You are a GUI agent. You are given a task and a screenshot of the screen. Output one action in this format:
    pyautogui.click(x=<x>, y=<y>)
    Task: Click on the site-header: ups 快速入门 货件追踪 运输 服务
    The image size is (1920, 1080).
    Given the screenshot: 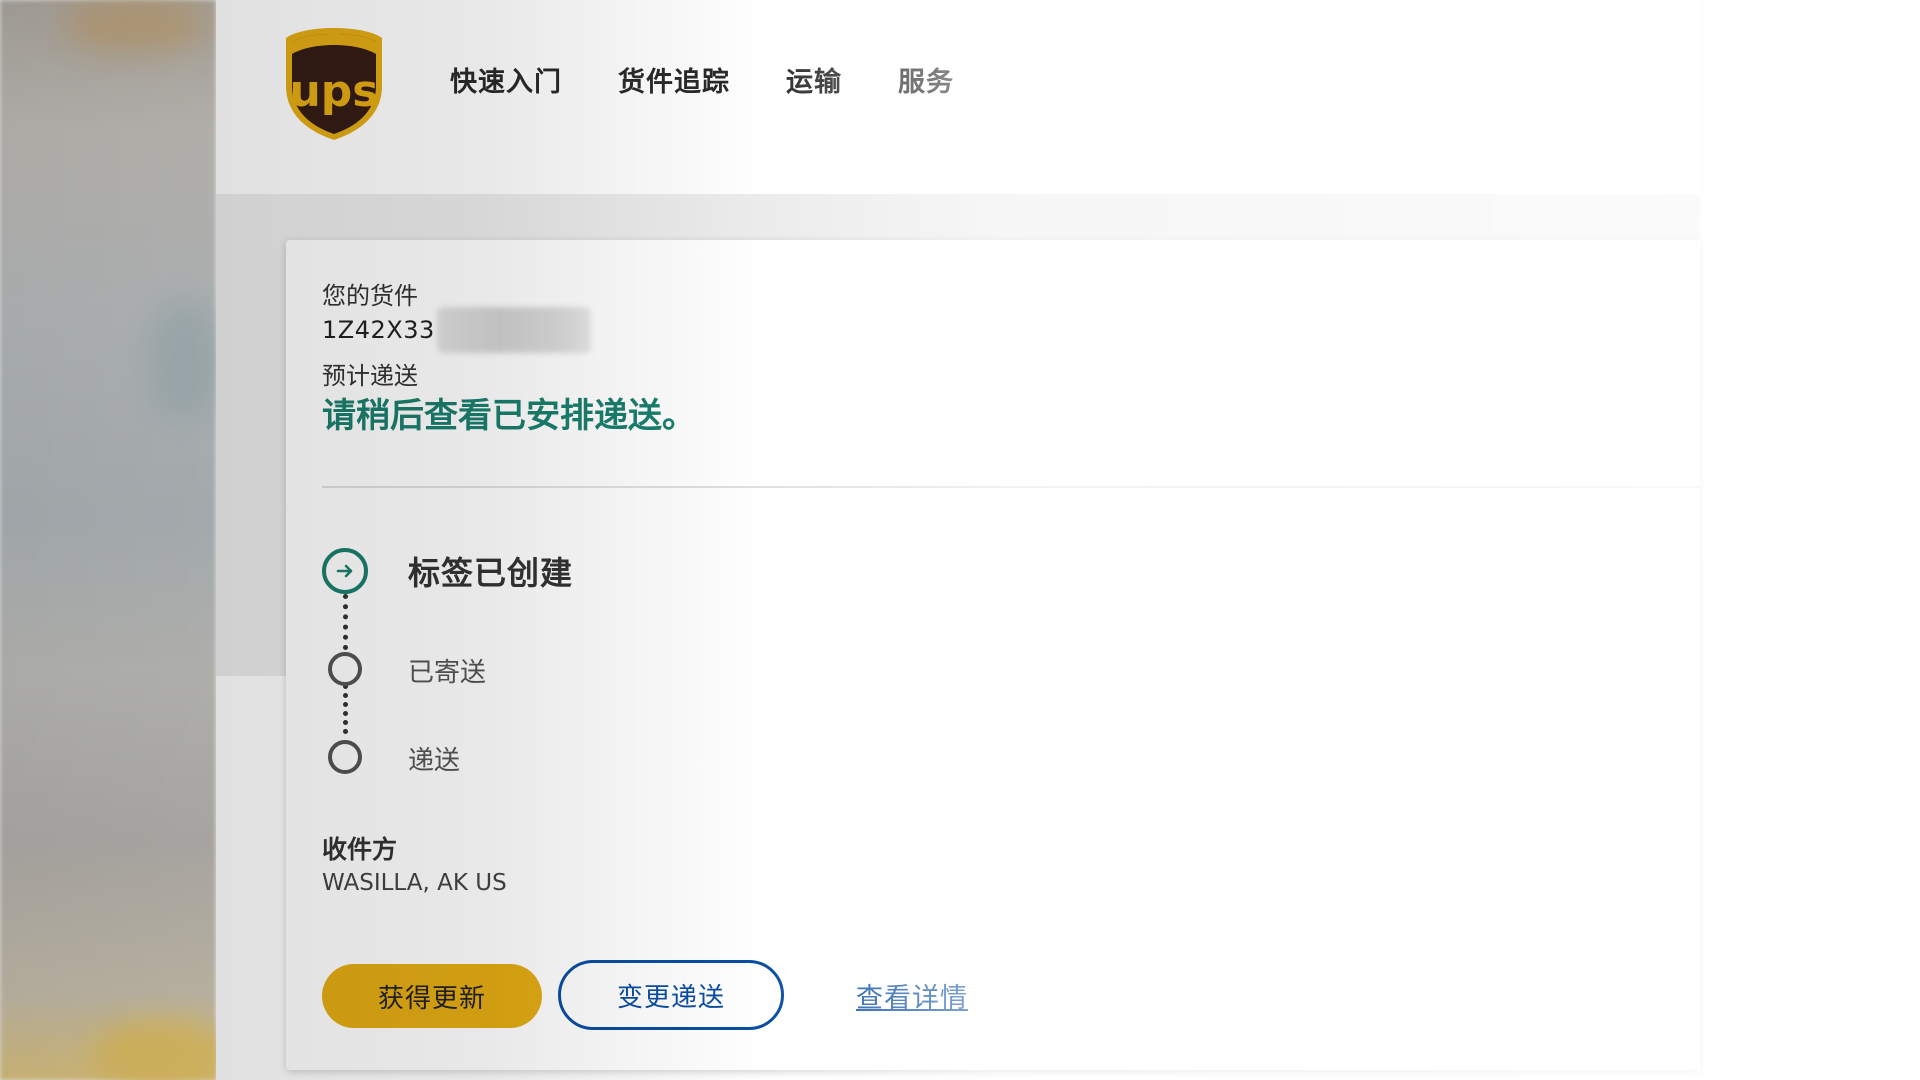 What is the action you would take?
    pyautogui.click(x=958, y=97)
    